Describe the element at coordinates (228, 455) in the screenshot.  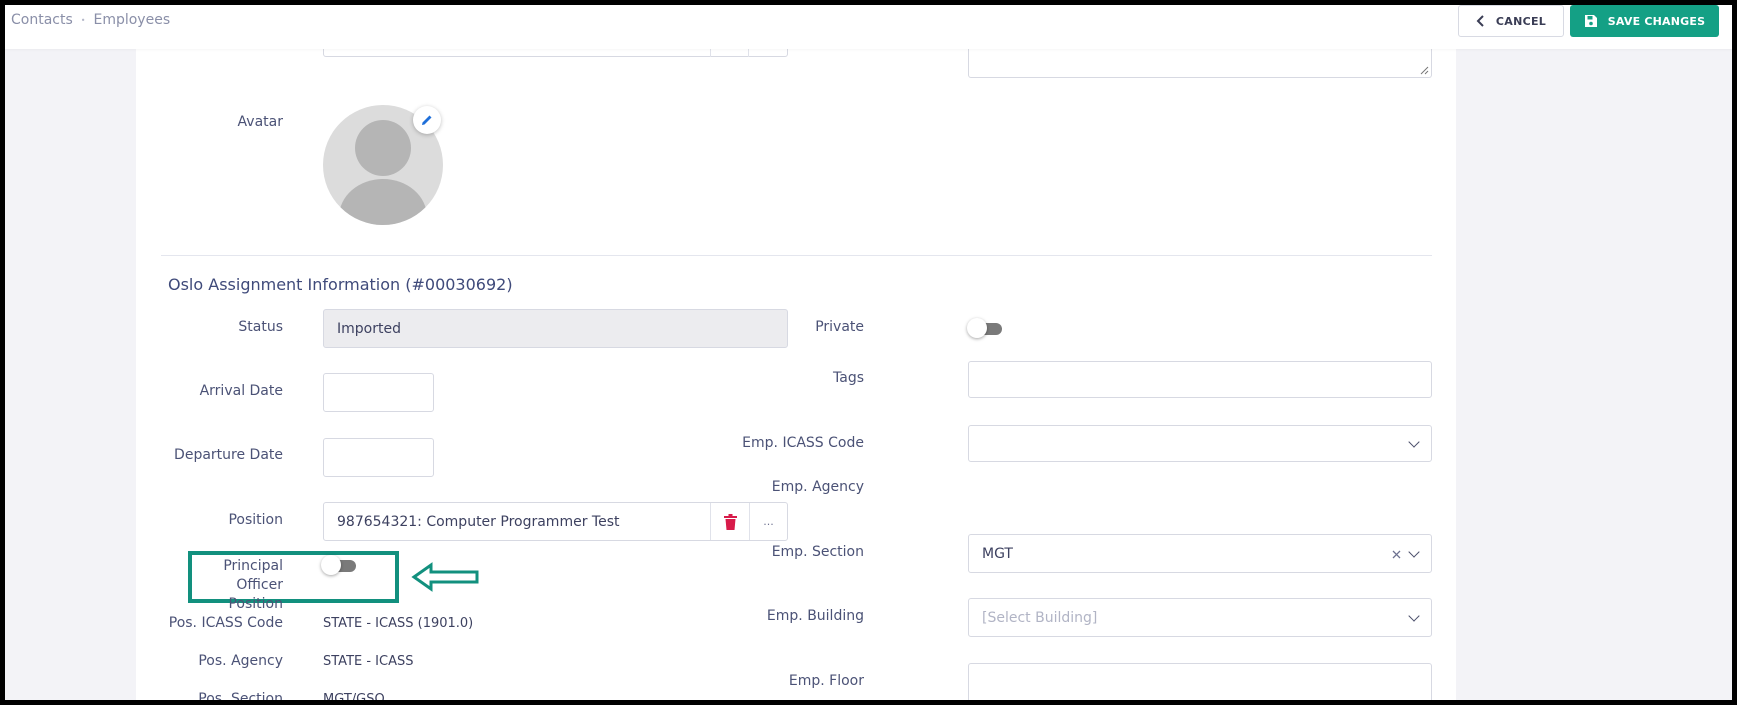
I see `departure-date-label: Departure Date` at that location.